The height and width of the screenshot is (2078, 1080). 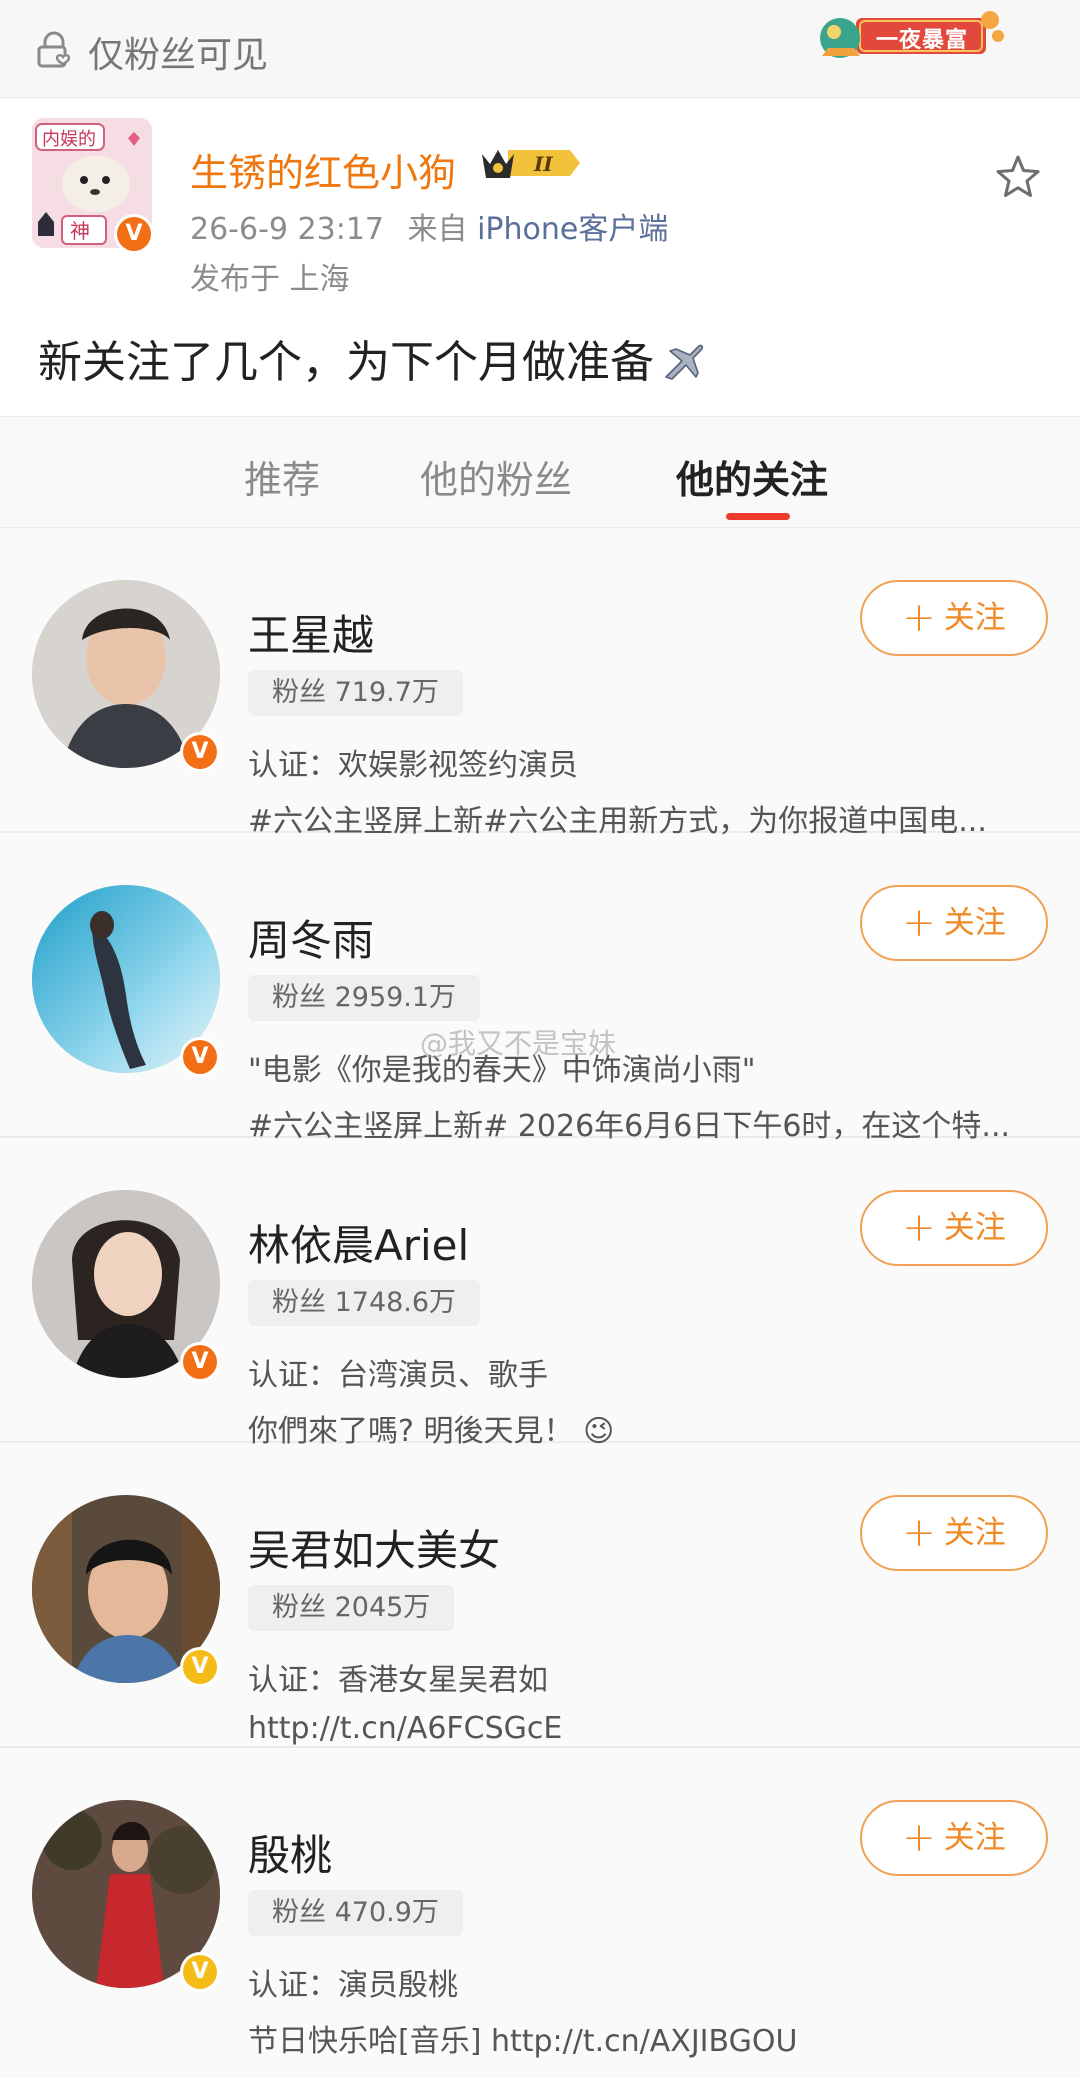 What do you see at coordinates (282, 476) in the screenshot?
I see `tab-recommend: 推荐` at bounding box center [282, 476].